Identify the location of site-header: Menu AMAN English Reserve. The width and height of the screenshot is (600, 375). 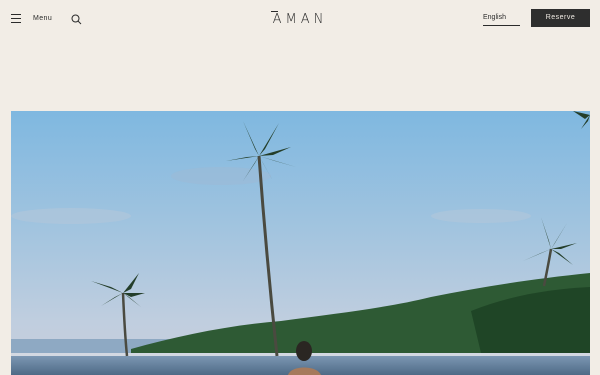
(300, 18).